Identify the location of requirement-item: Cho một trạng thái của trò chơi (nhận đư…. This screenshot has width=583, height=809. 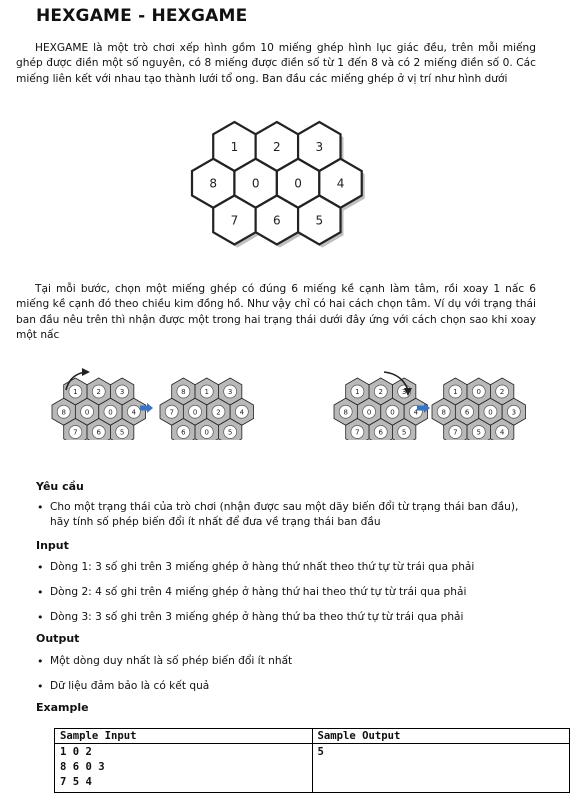
(286, 515).